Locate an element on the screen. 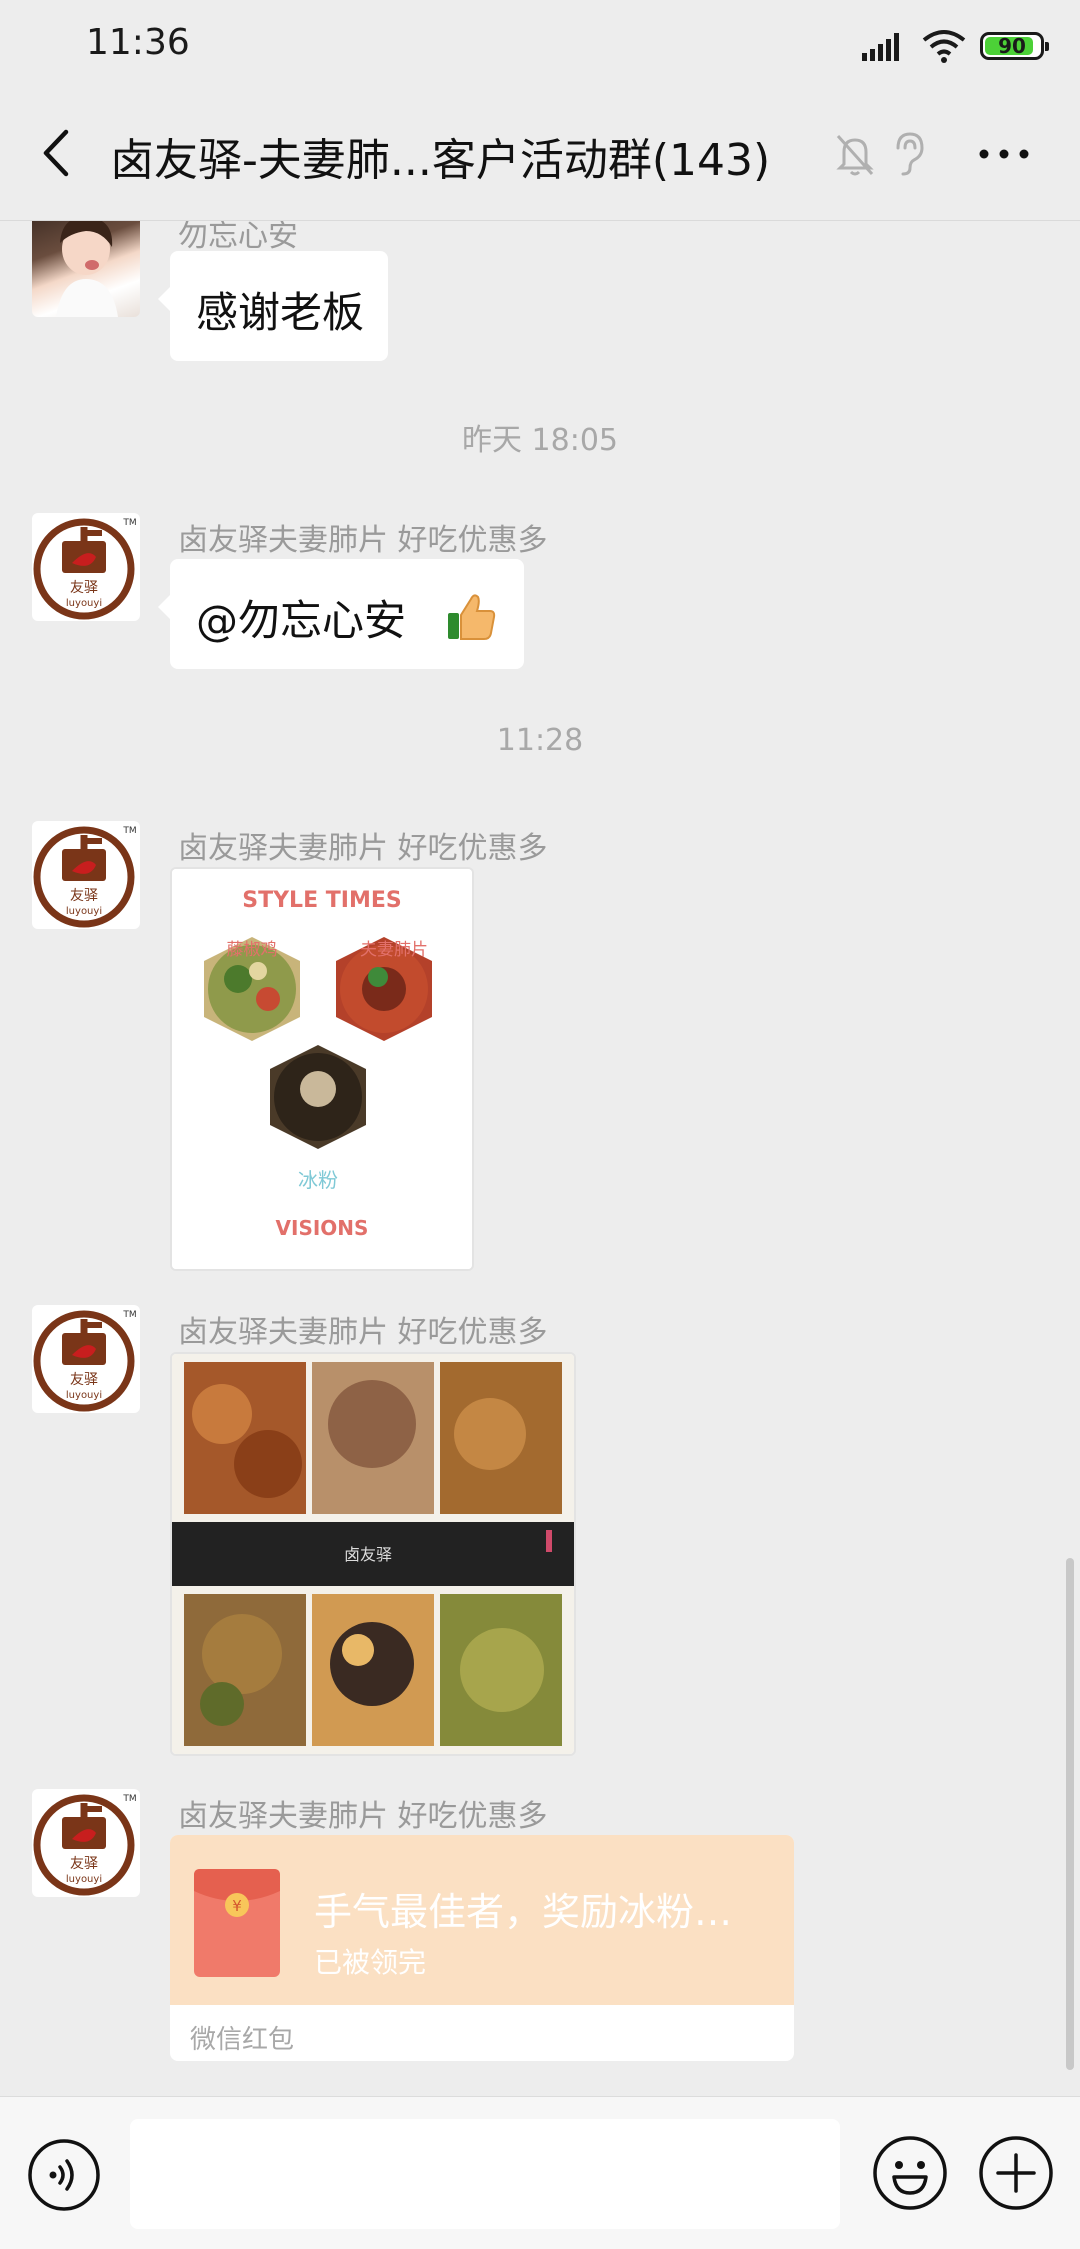  chat-header: 卤友驿-夫妻肺...客户活动群(143) is located at coordinates (540, 155).